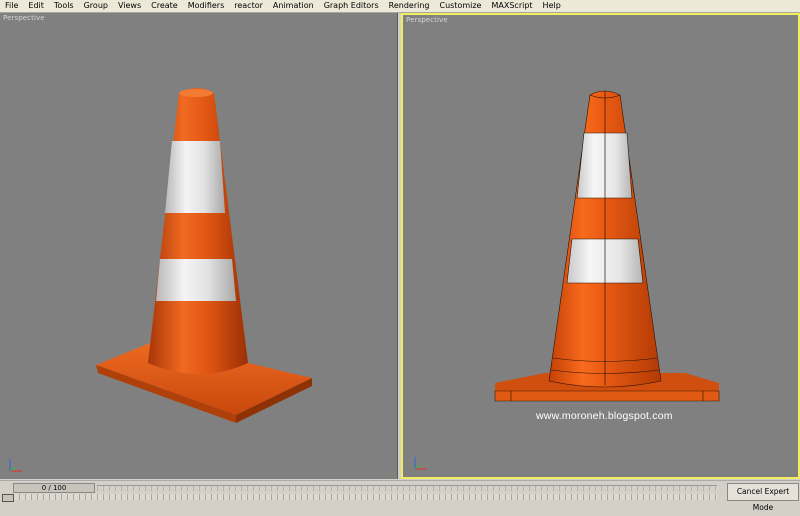 This screenshot has height=516, width=800. Describe the element at coordinates (129, 6) in the screenshot. I see `menu-views: Views` at that location.